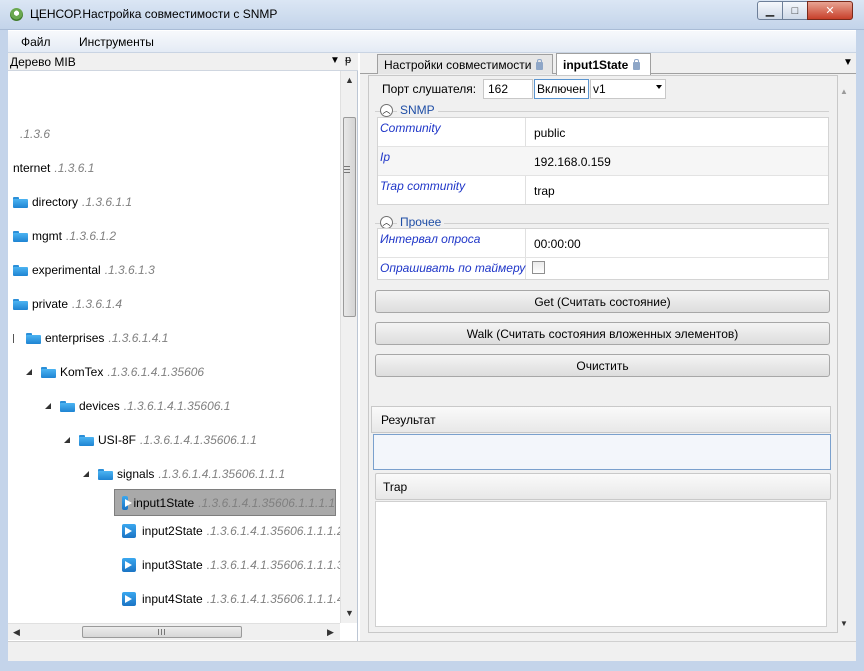  What do you see at coordinates (115, 372) in the screenshot?
I see `tree-item-komtex: KomTex .1.3.6.1.4.1.35606` at bounding box center [115, 372].